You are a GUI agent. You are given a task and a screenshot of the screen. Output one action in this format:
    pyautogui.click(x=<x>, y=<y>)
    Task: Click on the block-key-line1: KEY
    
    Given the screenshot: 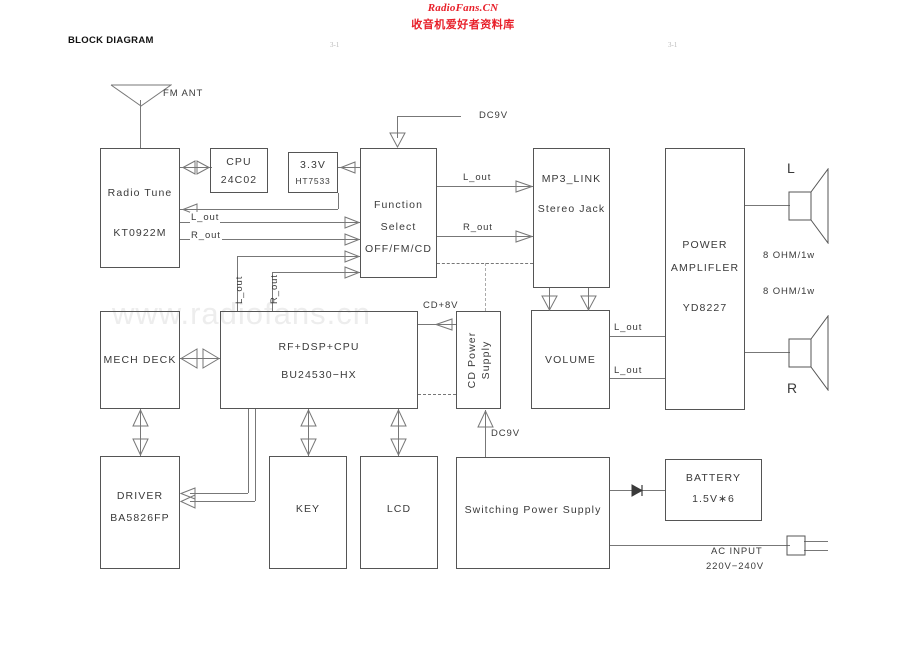 What is the action you would take?
    pyautogui.click(x=308, y=509)
    